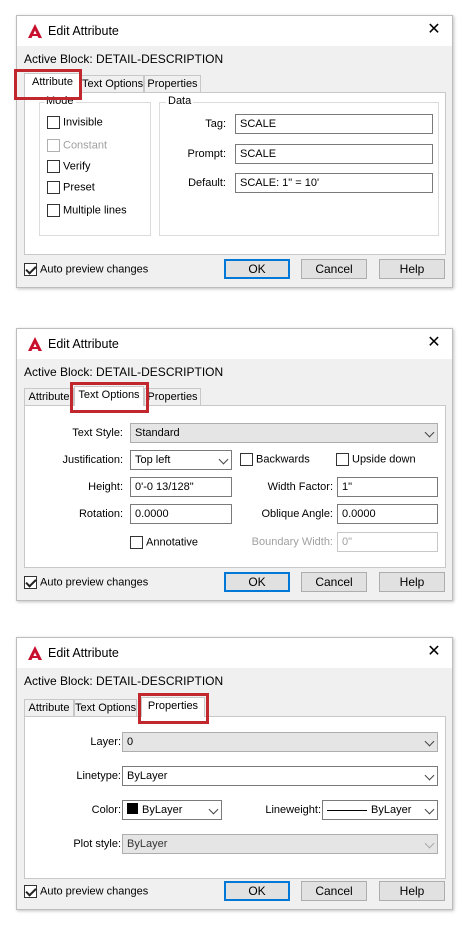  I want to click on constant-checkbox: Constant, so click(77, 145).